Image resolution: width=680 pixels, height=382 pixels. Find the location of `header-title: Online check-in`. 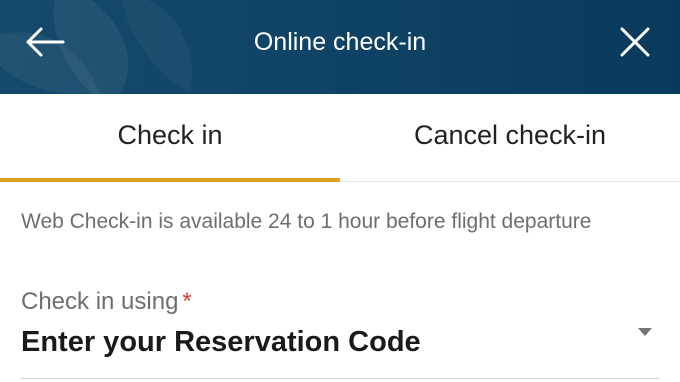

header-title: Online check-in is located at coordinates (340, 42).